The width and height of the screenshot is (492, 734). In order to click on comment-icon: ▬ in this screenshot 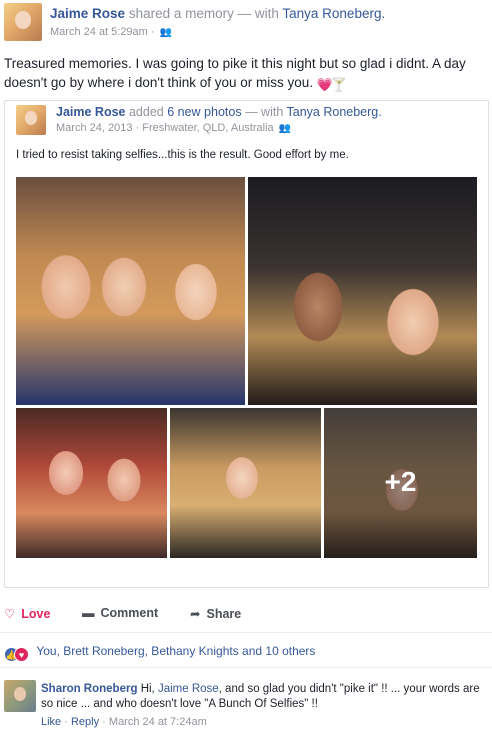, I will do `click(88, 613)`.